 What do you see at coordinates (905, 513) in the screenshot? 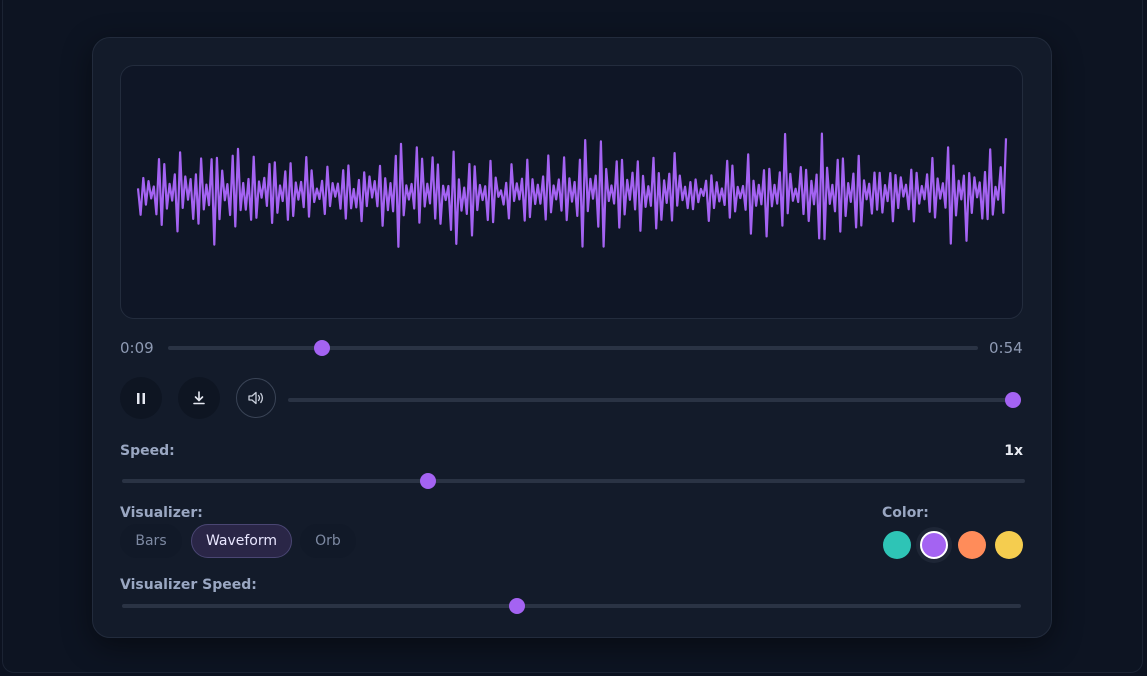
I see `color-label: Color:` at bounding box center [905, 513].